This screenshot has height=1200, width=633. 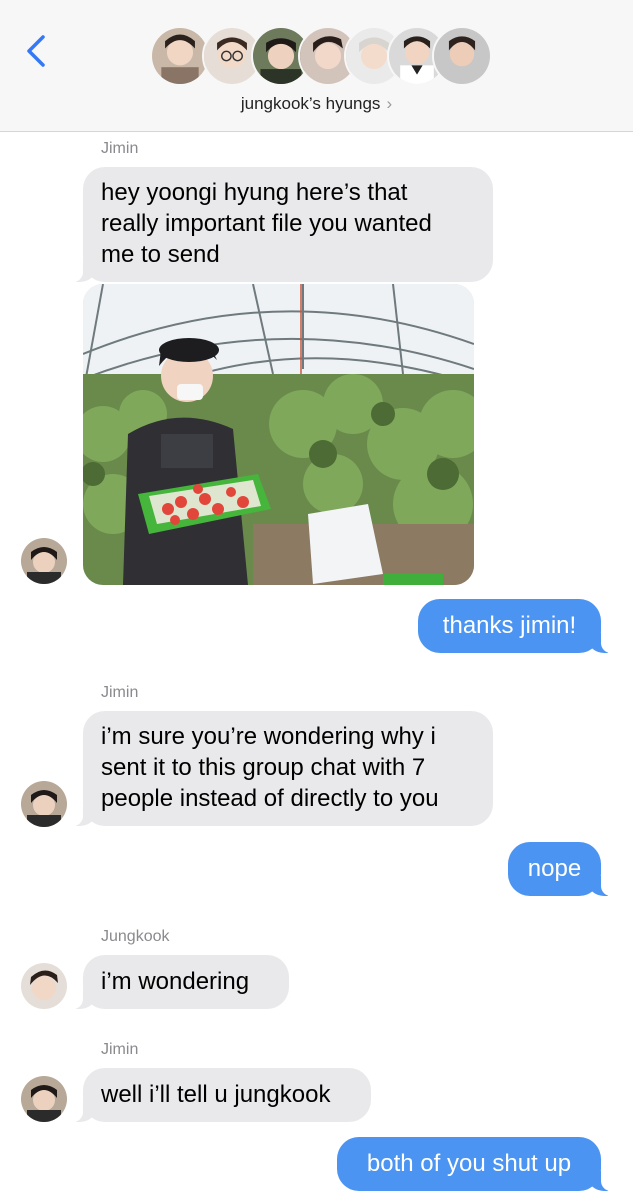 What do you see at coordinates (216, 1094) in the screenshot?
I see `message-line: well i’ll tell u jungkook` at bounding box center [216, 1094].